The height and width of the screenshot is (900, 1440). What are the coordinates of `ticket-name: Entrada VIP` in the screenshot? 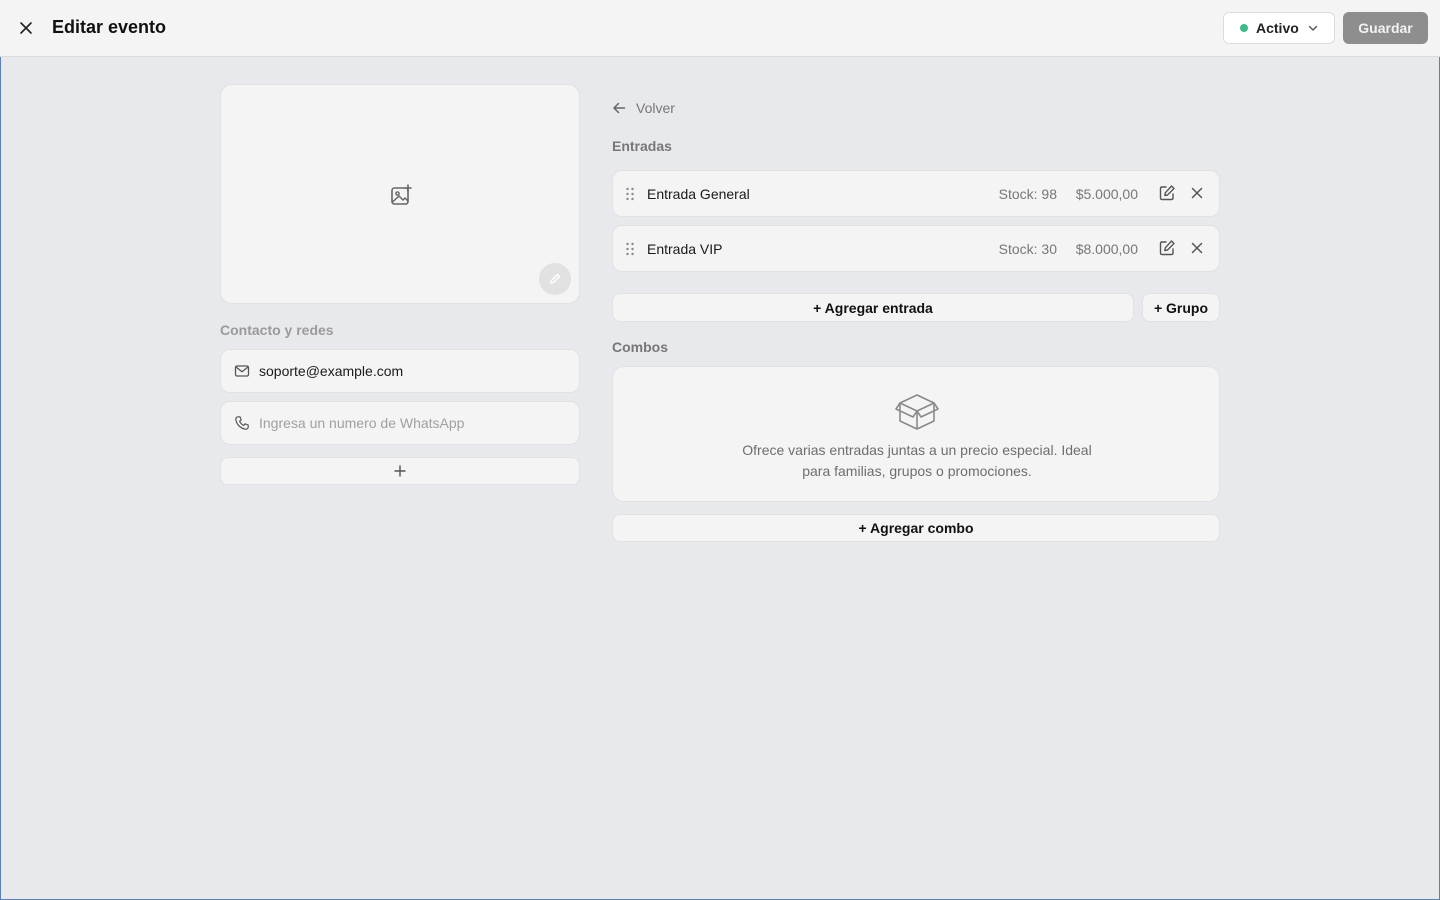 It's located at (685, 249).